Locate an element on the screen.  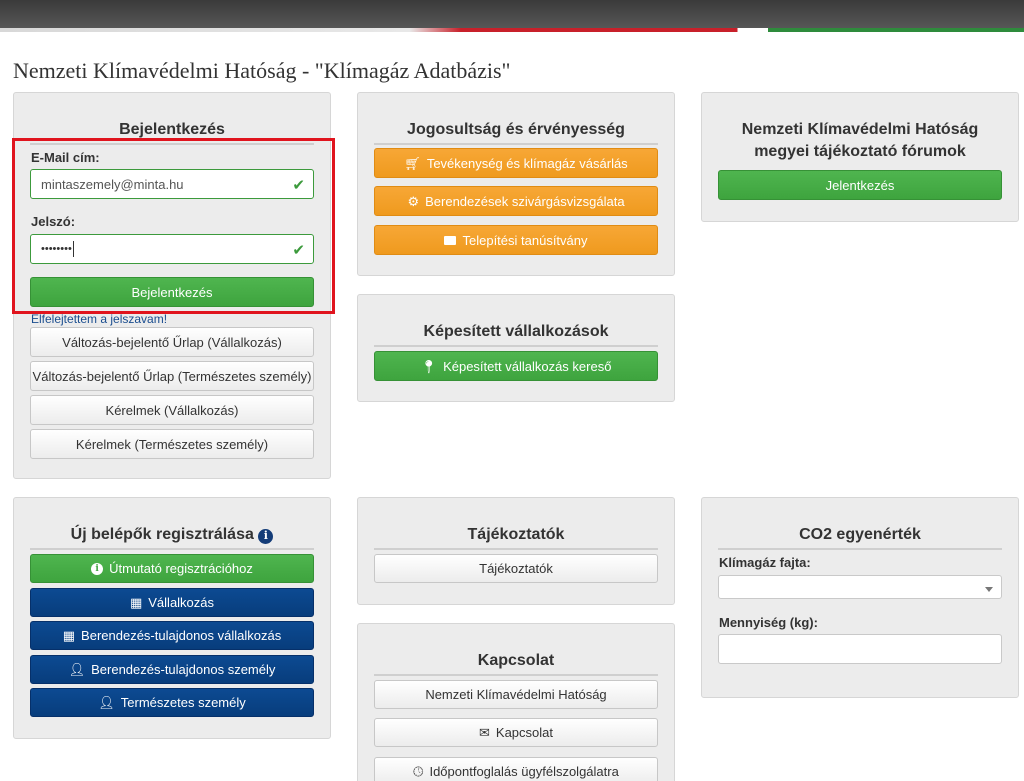
authority-contact-button: Nemzeti Klímavédelmi Hatóság is located at coordinates (516, 694).